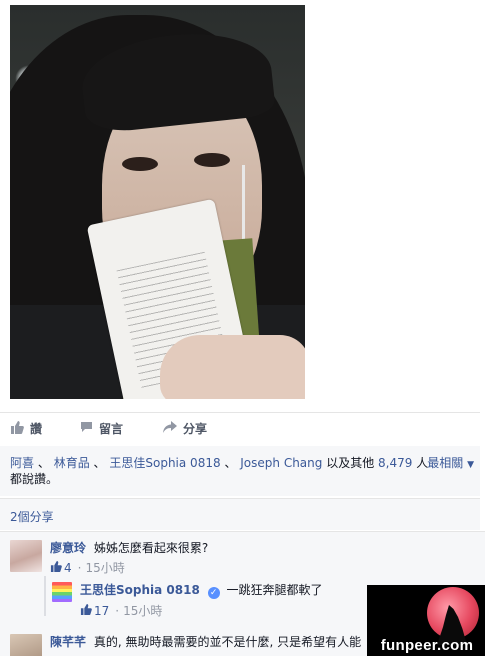 The height and width of the screenshot is (656, 485). Describe the element at coordinates (240, 428) in the screenshot. I see `post-actions-bar: 讚 留言 分享` at that location.